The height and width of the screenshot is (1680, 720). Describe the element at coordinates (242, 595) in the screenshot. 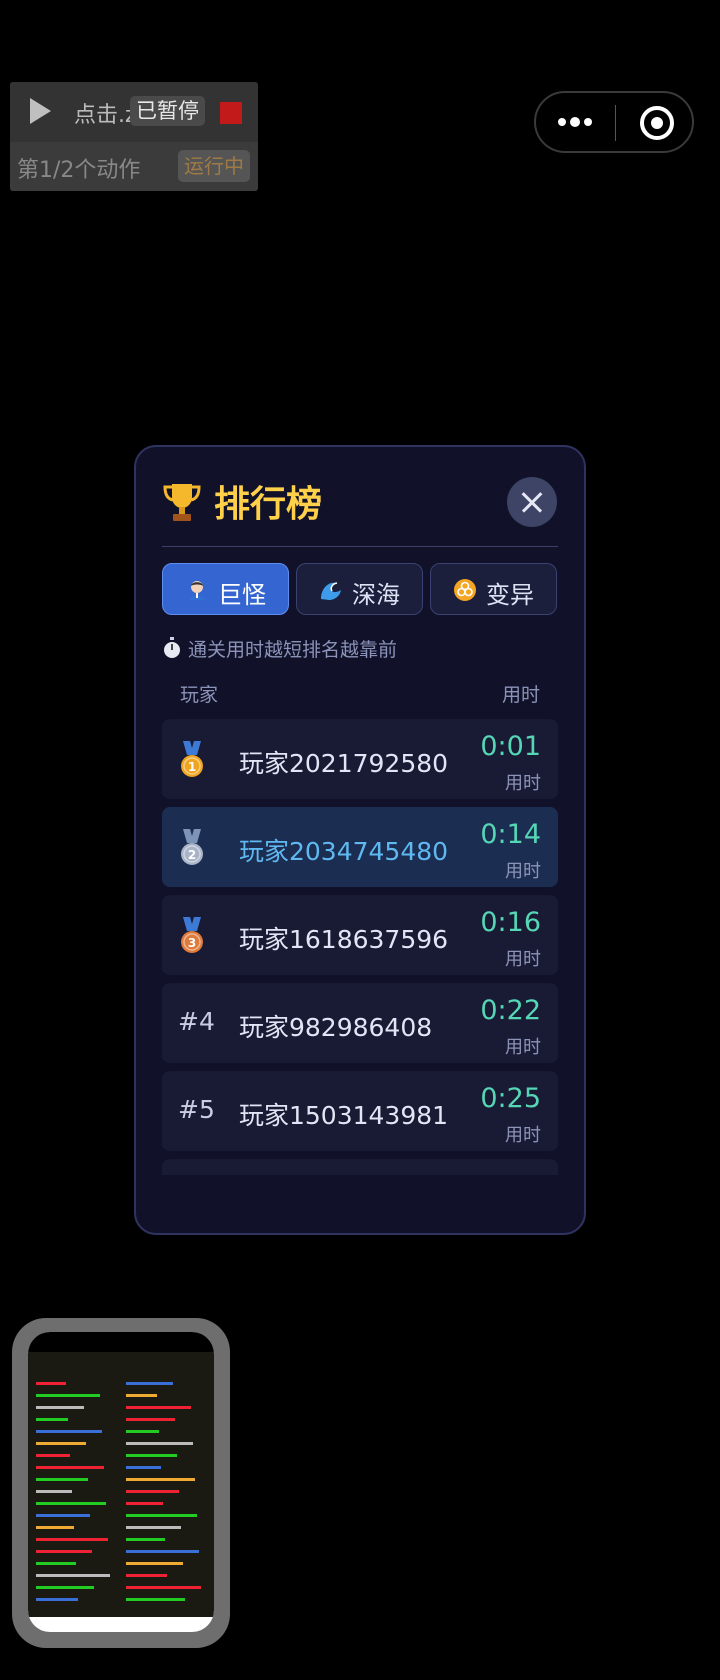

I see `tab-troll-label: 巨怪` at that location.